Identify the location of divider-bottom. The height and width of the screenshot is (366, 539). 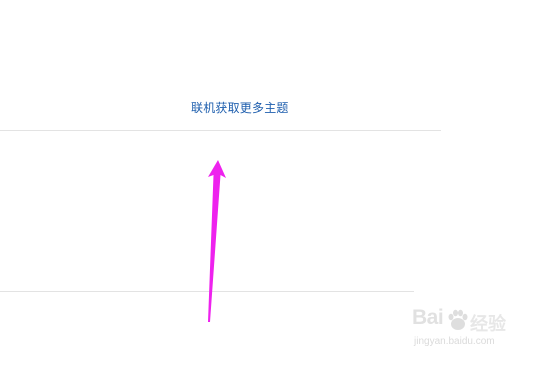
(207, 291).